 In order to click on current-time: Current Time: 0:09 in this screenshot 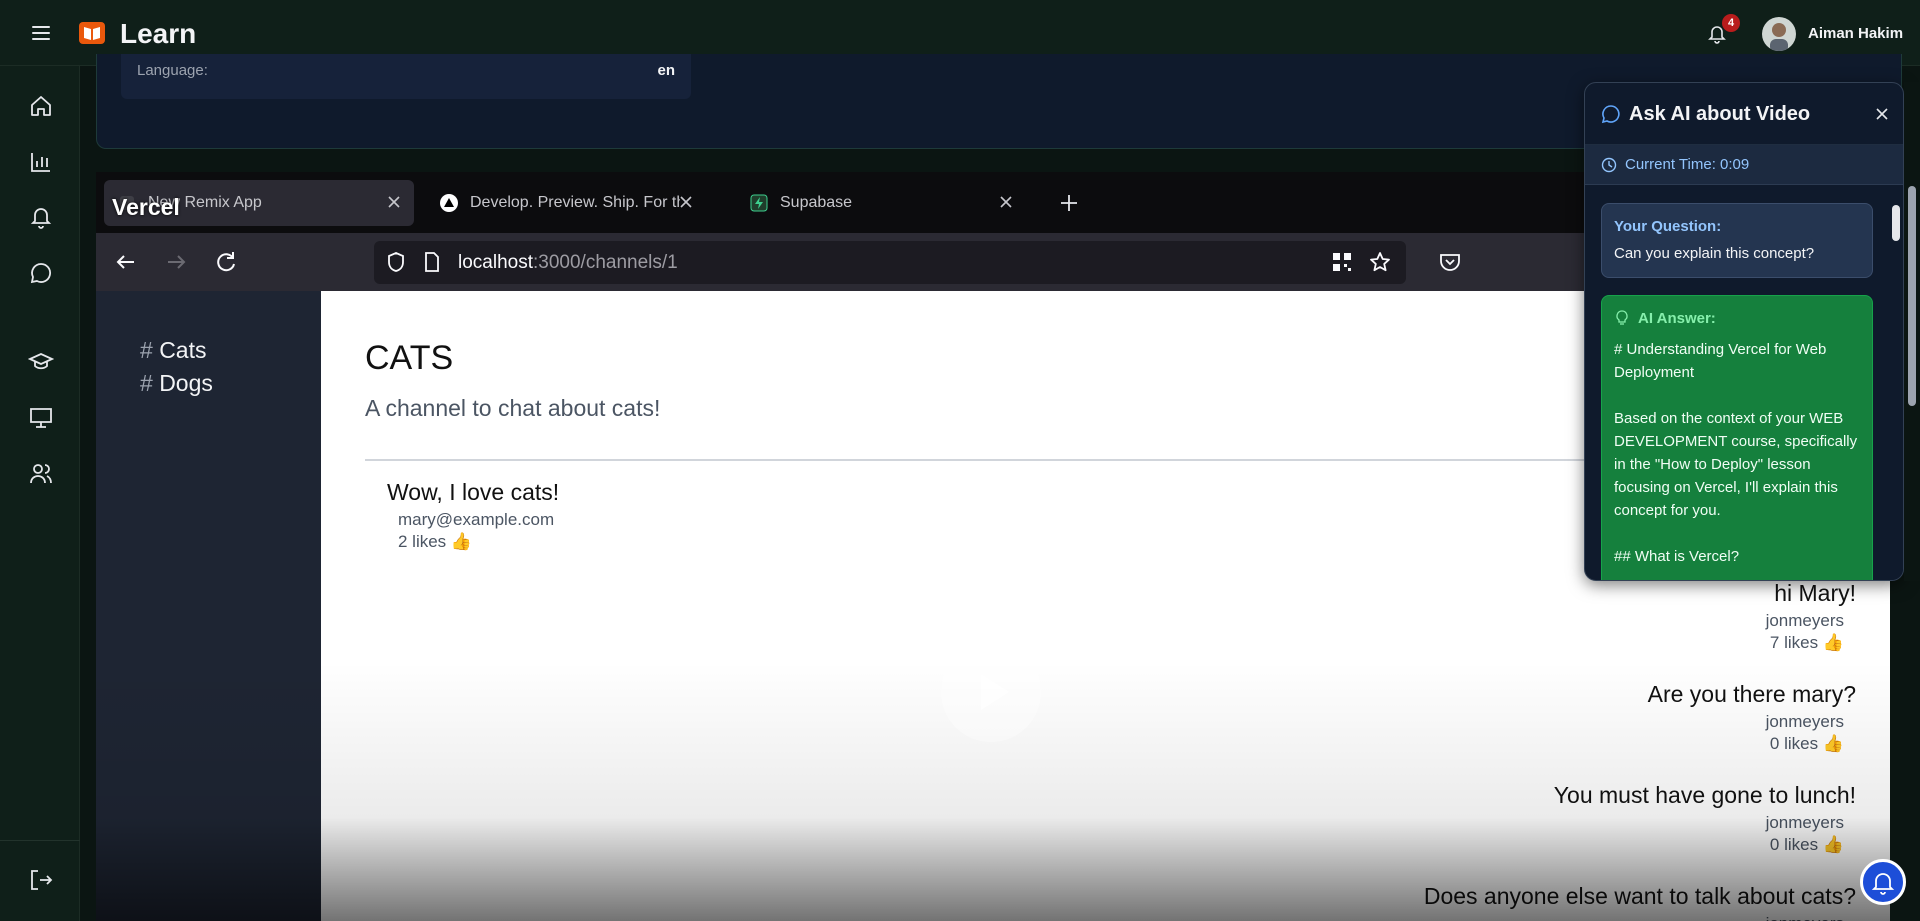, I will do `click(1687, 164)`.